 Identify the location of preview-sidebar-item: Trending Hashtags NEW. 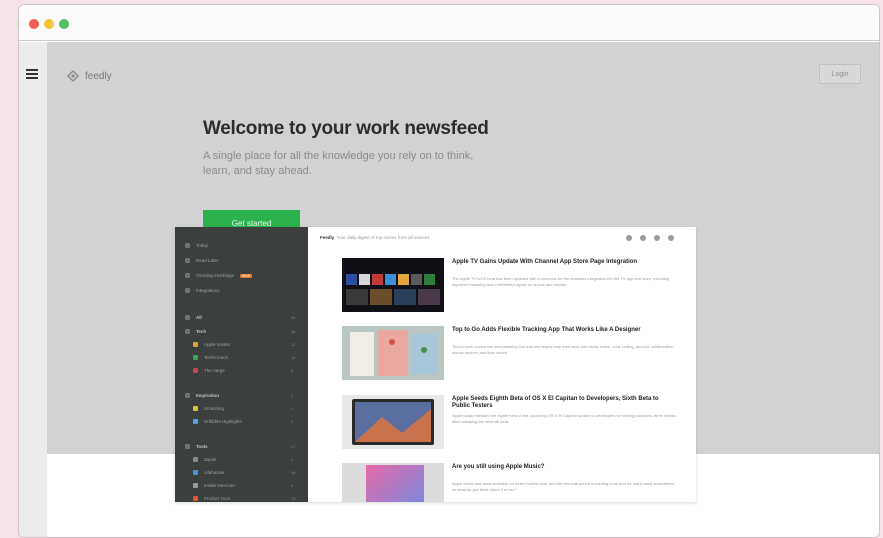
(219, 275).